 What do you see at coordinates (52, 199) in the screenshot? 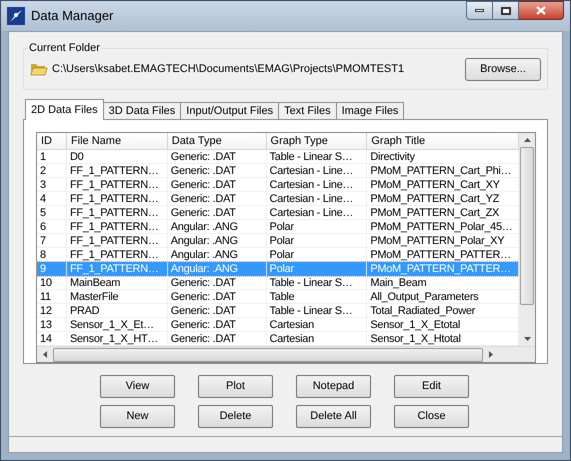
I see `table-cell: 4` at bounding box center [52, 199].